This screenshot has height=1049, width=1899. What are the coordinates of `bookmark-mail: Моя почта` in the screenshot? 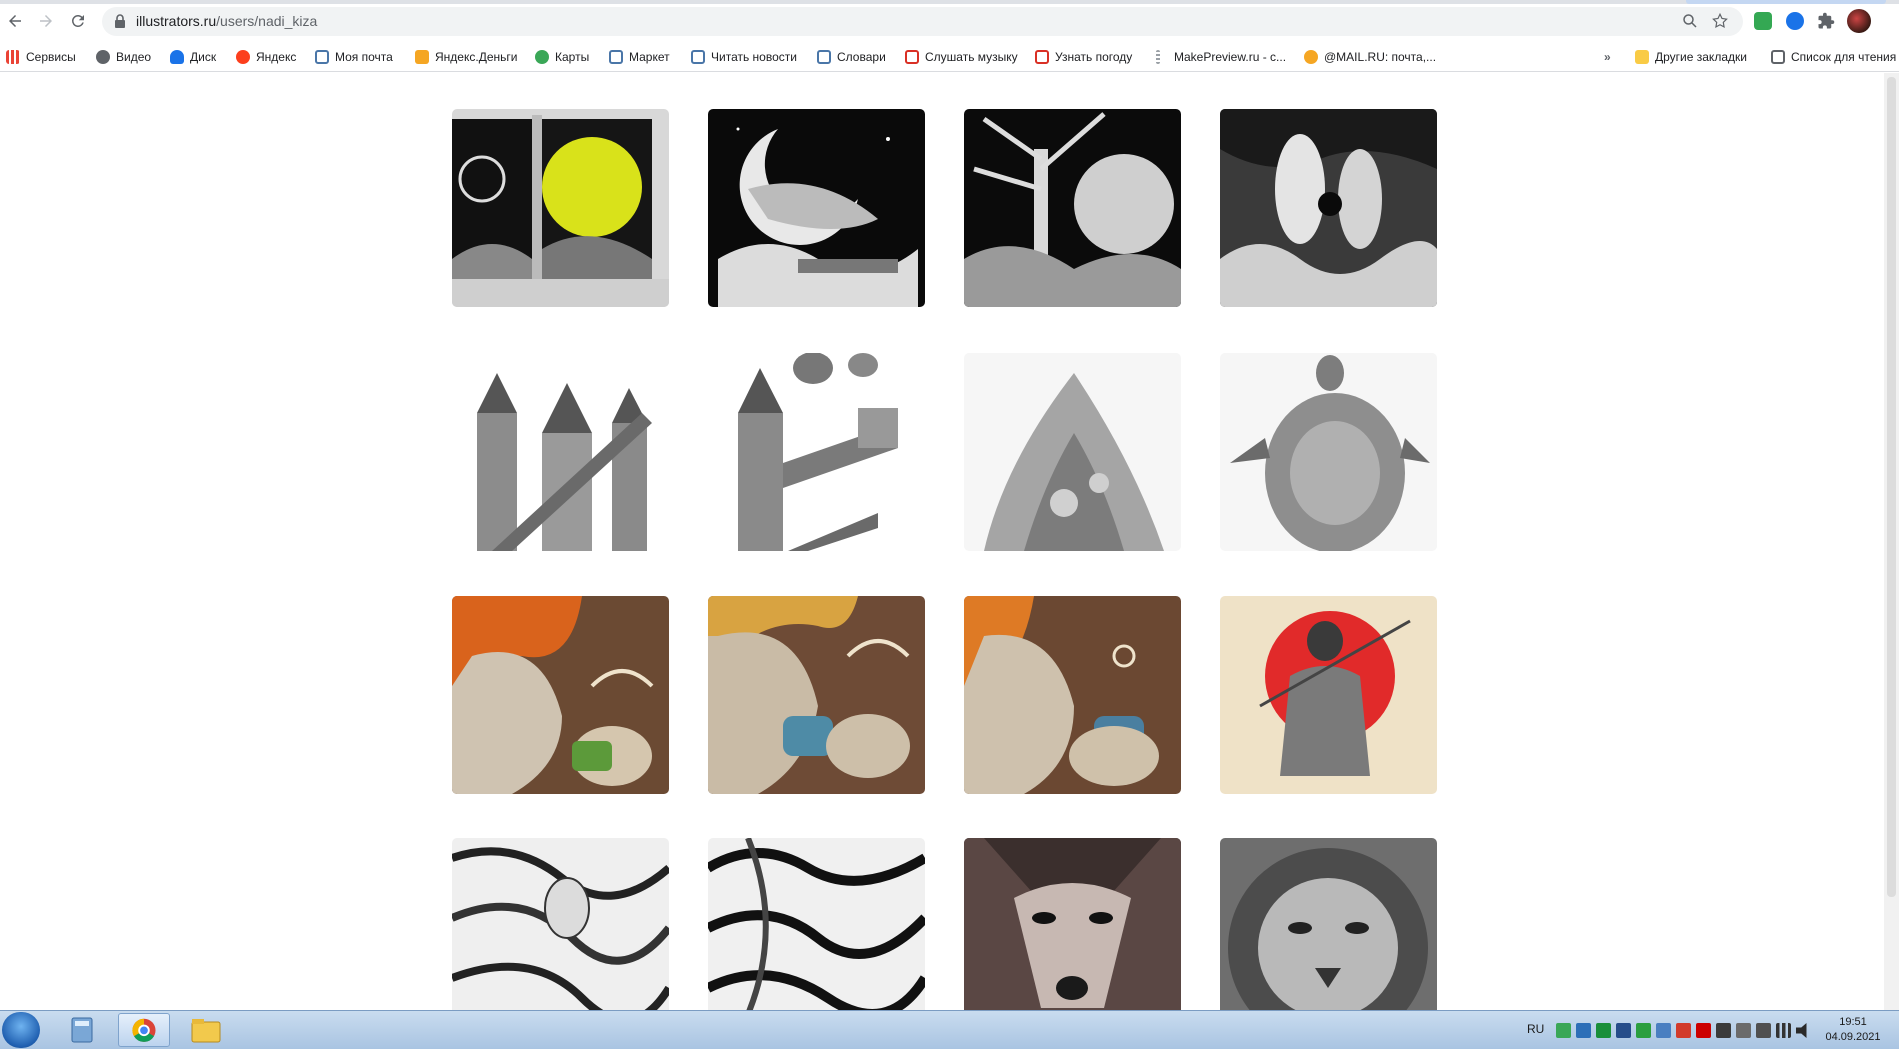 It's located at (354, 57).